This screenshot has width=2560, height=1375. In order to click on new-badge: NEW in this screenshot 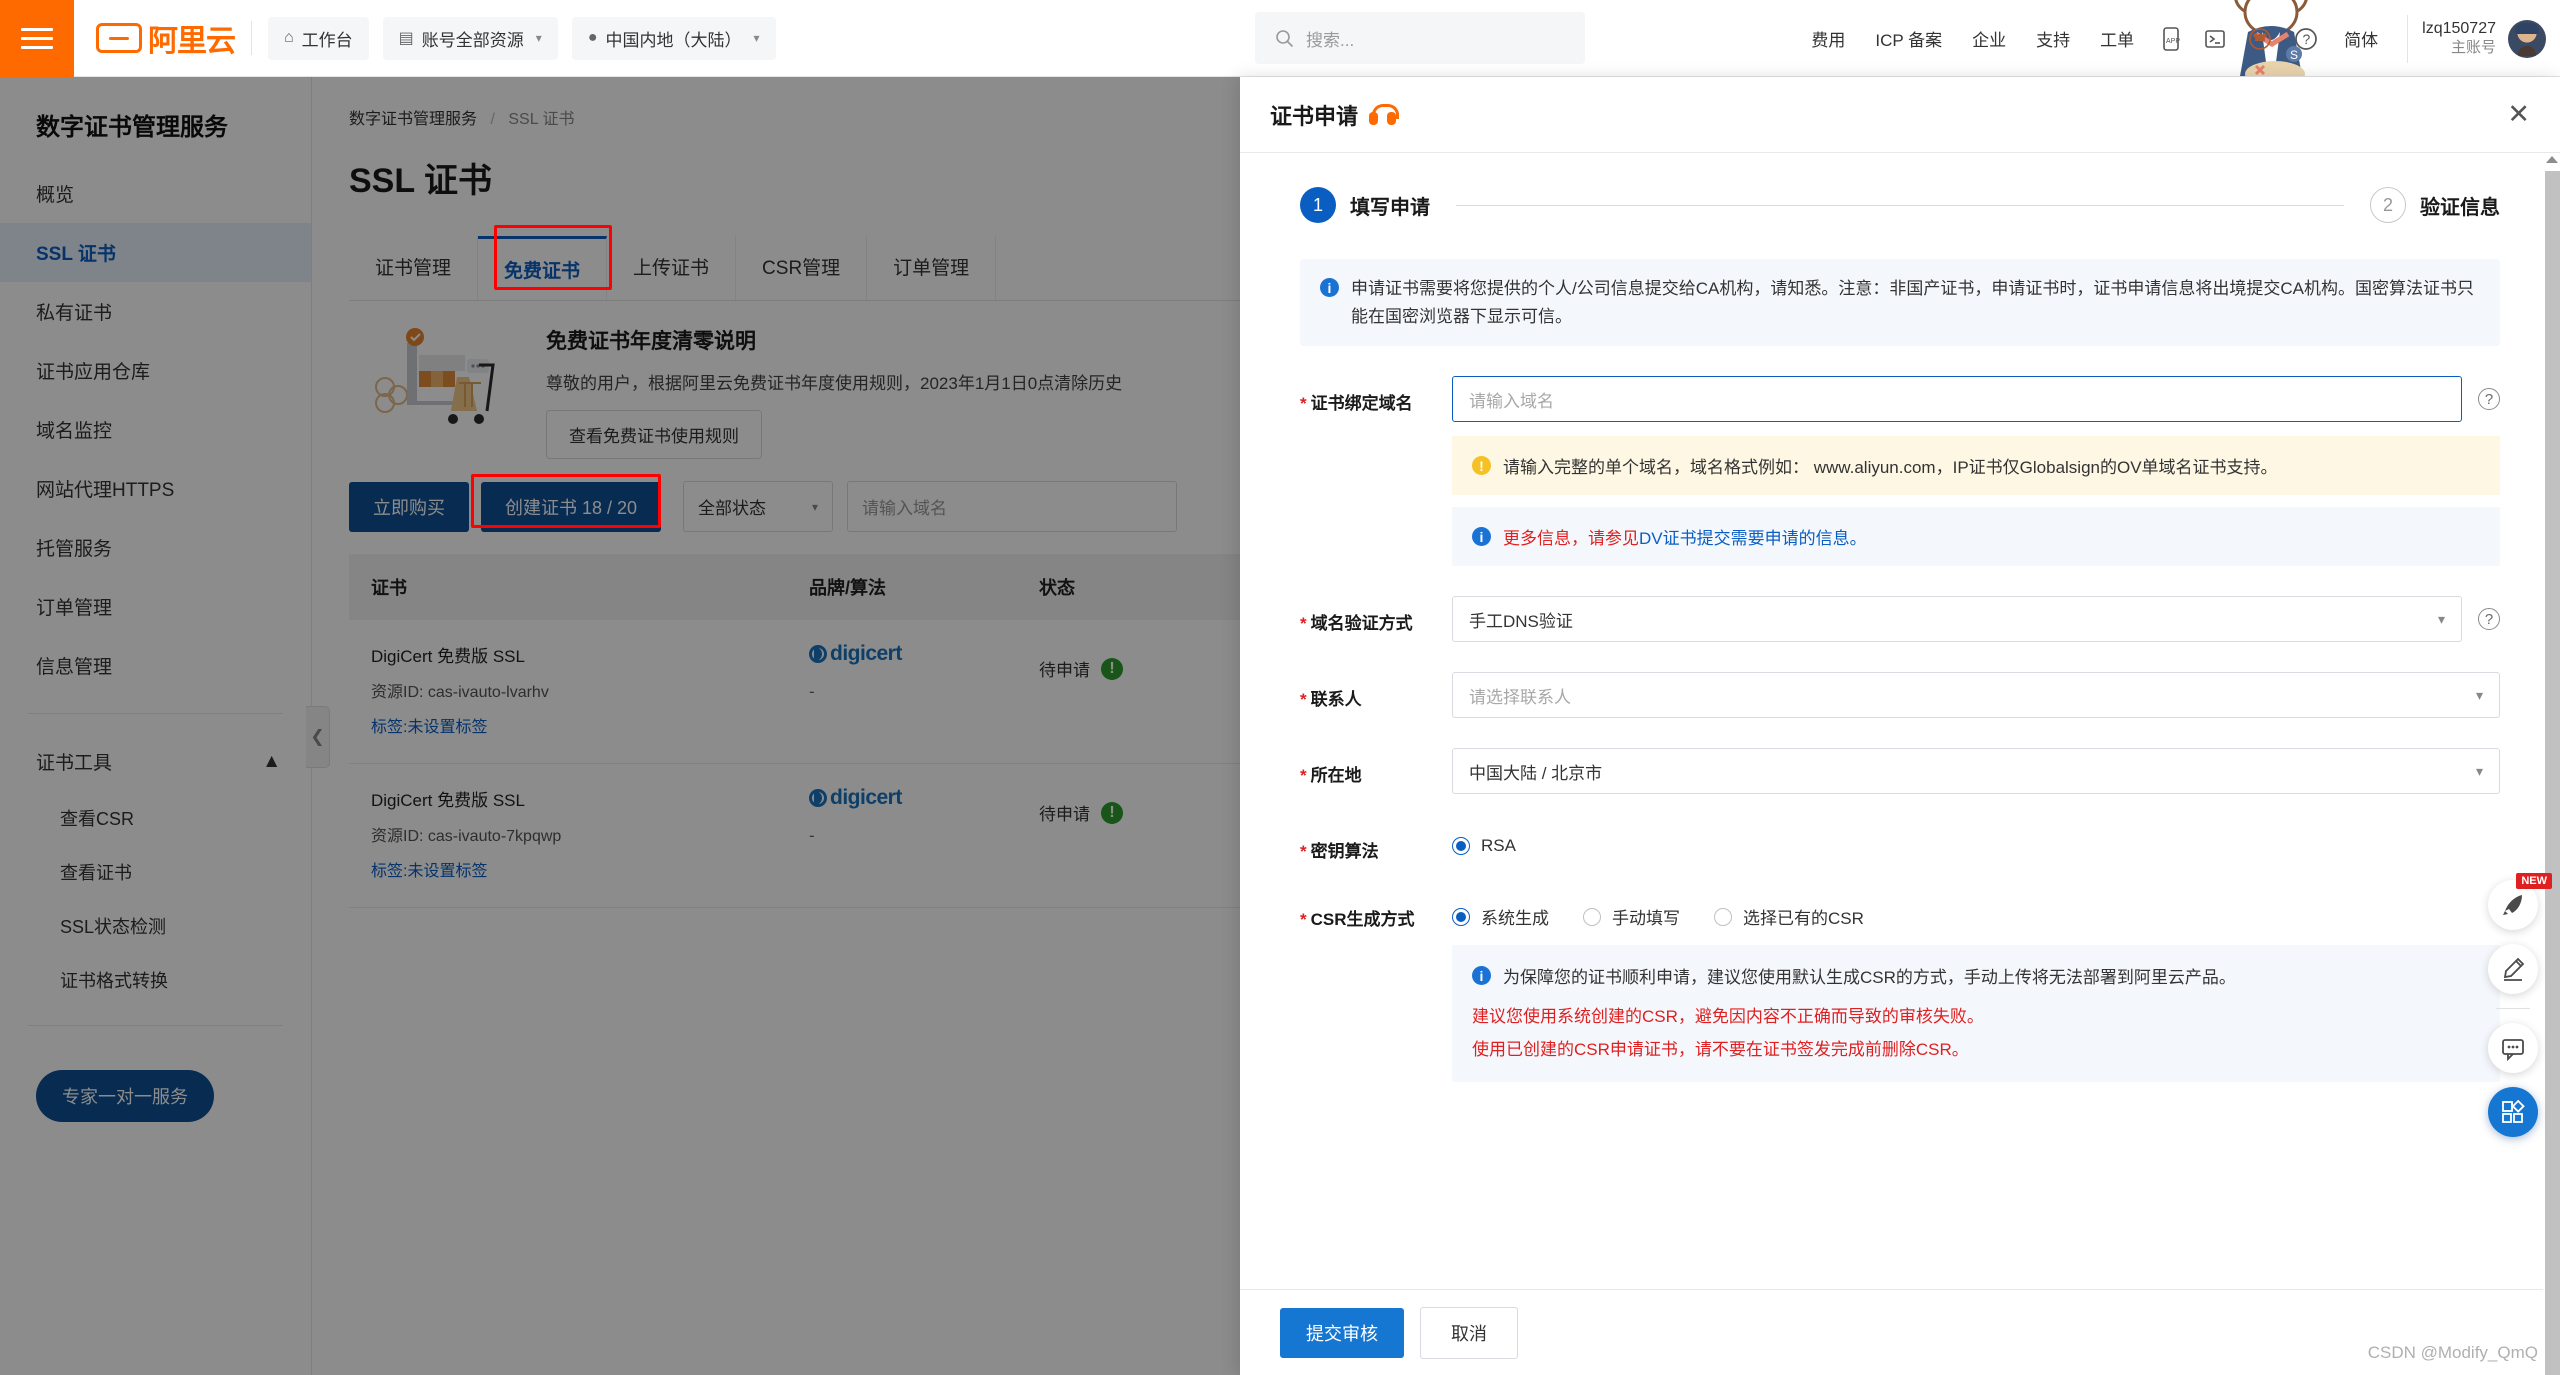, I will do `click(2534, 881)`.